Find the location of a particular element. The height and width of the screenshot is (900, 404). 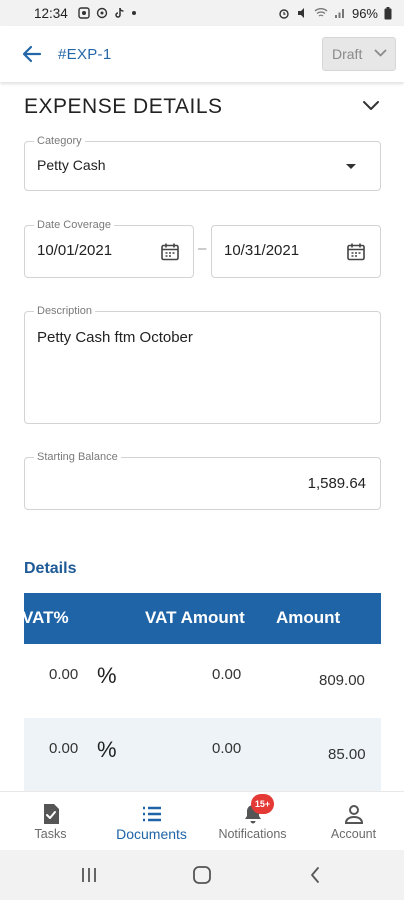

row-amount: 85.00 is located at coordinates (347, 754).